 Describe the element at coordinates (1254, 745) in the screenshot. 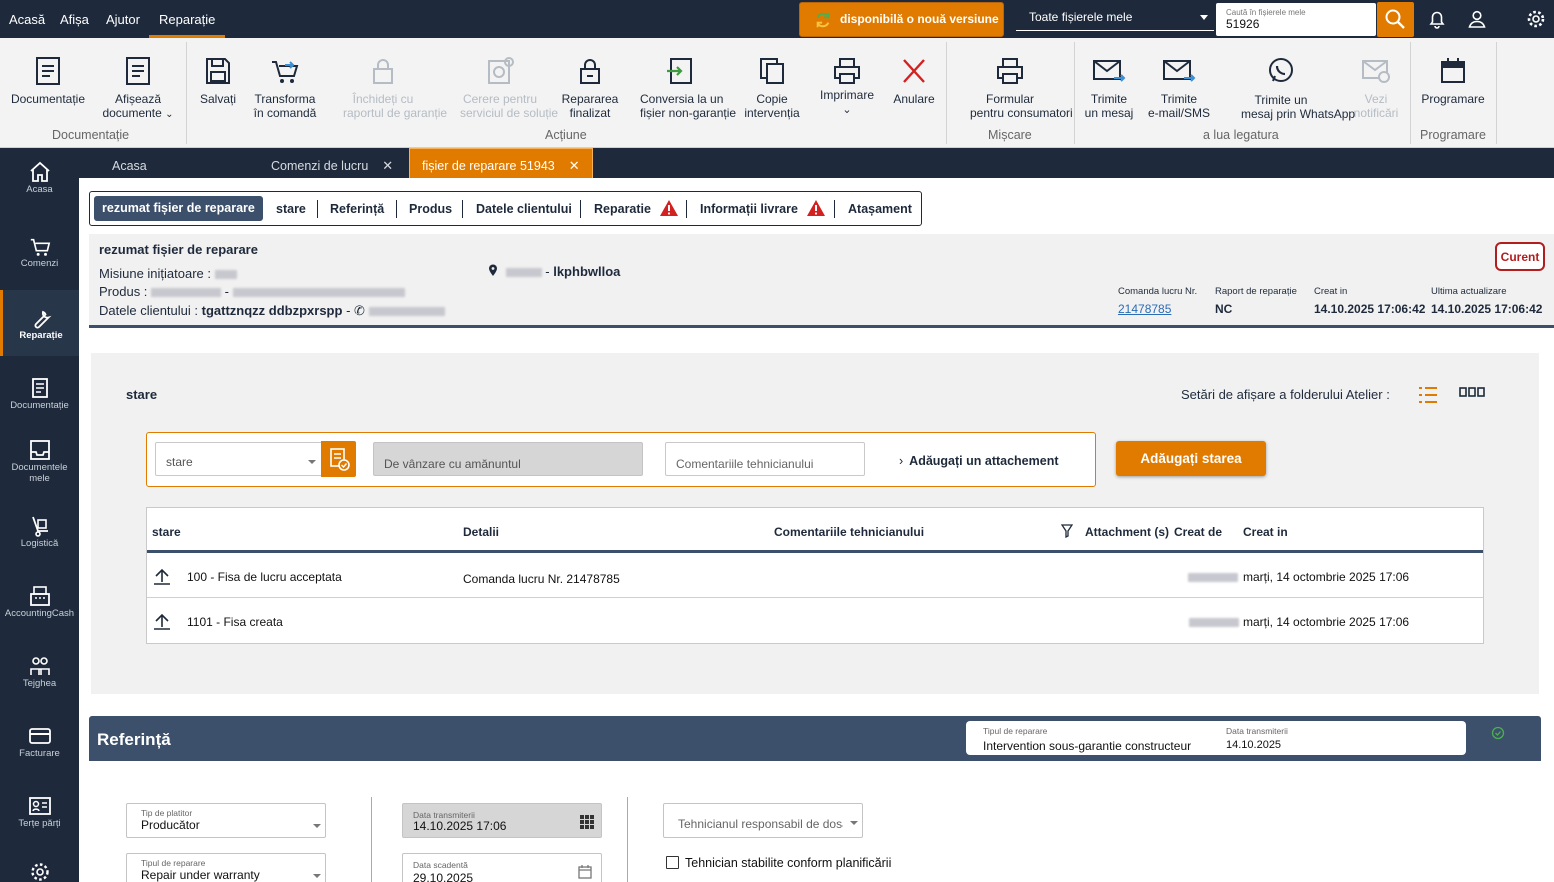

I see `data-transmiterii-value: 14.10.2025` at that location.